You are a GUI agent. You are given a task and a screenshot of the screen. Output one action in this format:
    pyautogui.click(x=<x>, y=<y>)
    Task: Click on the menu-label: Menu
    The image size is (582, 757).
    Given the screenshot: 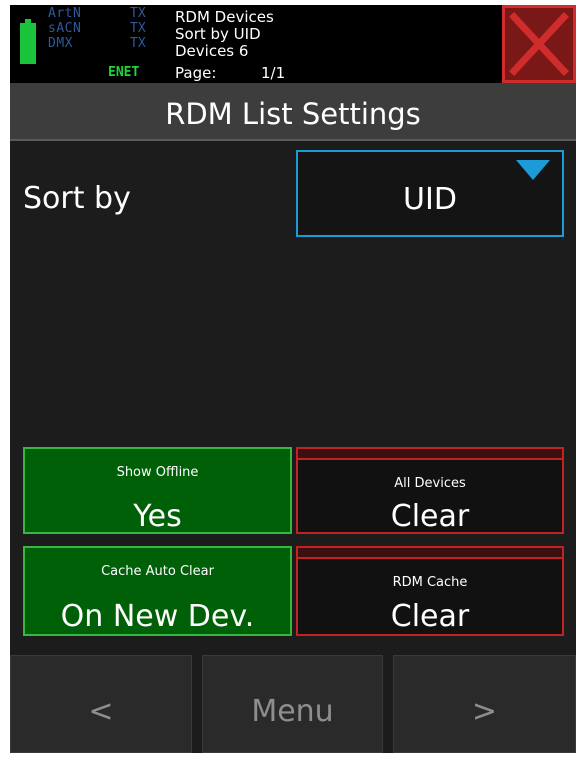 What is the action you would take?
    pyautogui.click(x=292, y=711)
    